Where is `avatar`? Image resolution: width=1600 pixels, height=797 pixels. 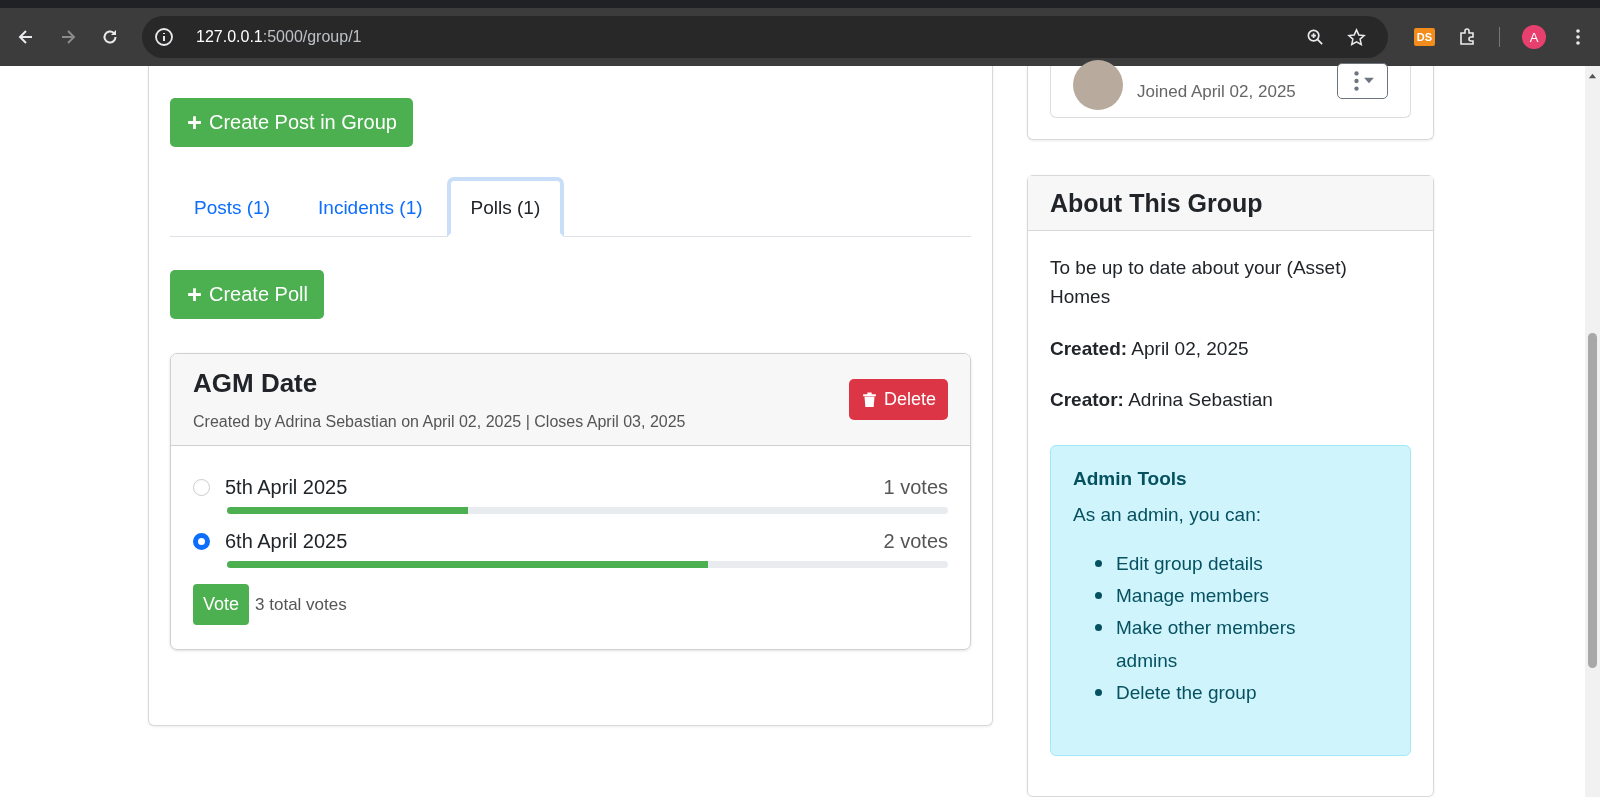 avatar is located at coordinates (1098, 84).